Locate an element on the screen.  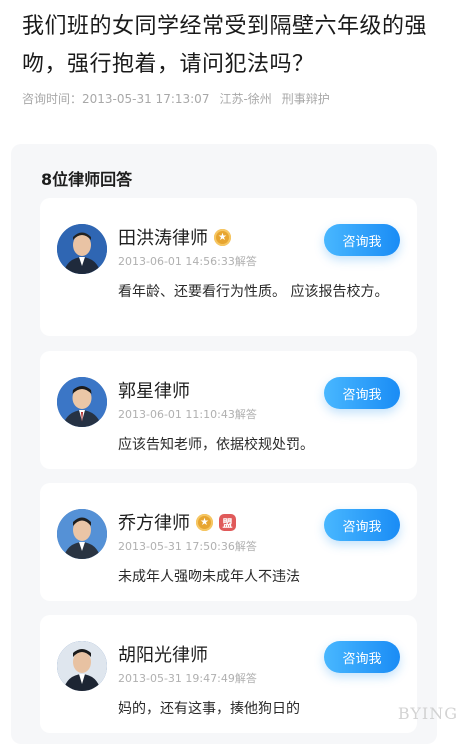
consult-time: 咨询时间：2013-05-31 17:13:07 is located at coordinates (116, 99).